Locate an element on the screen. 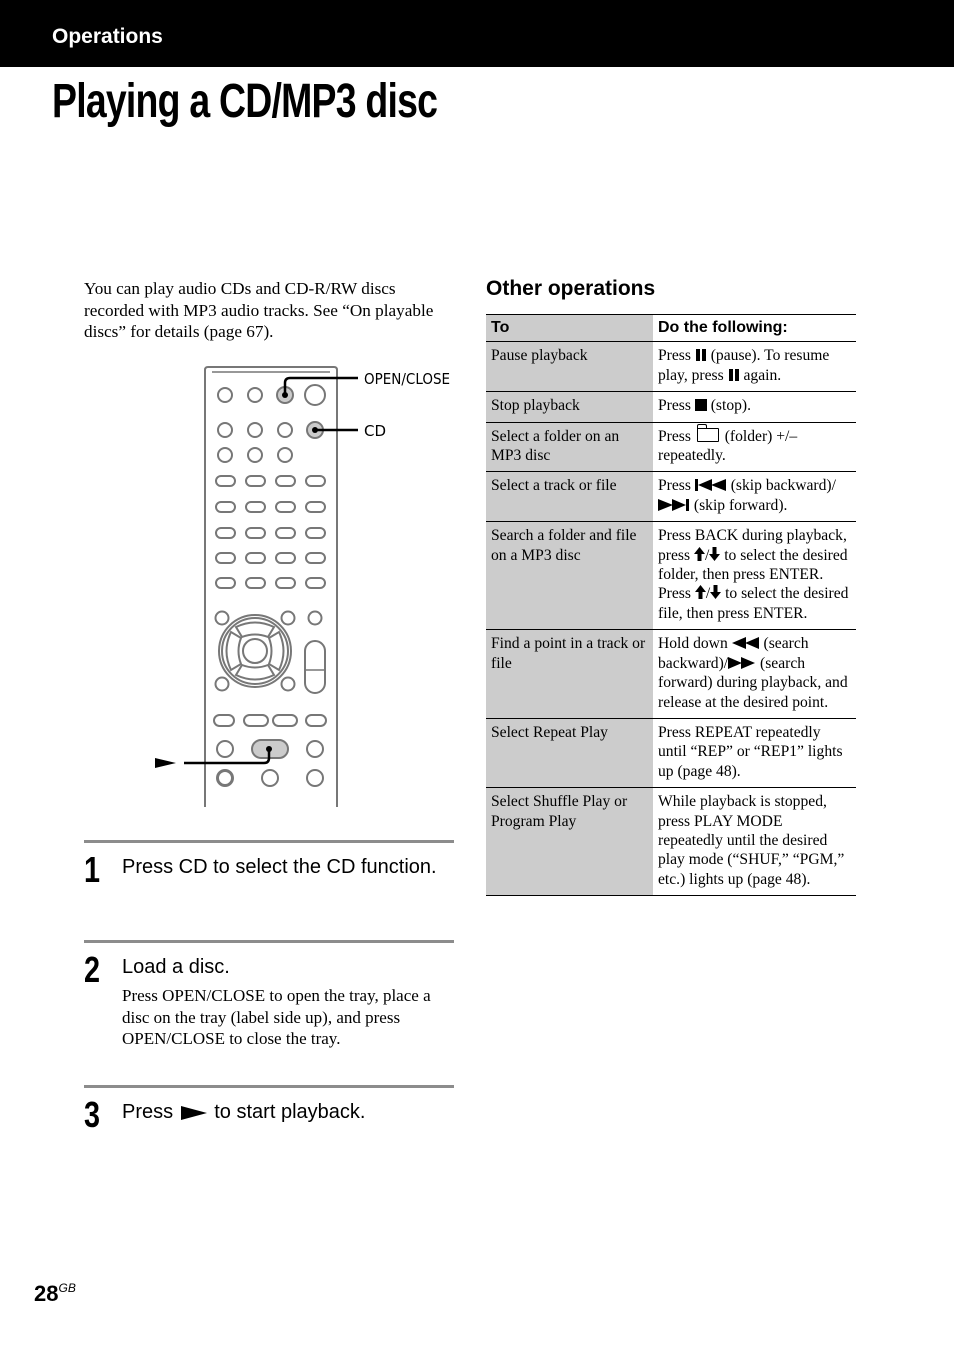 This screenshot has height=1352, width=954. folder-icon is located at coordinates (707, 432).